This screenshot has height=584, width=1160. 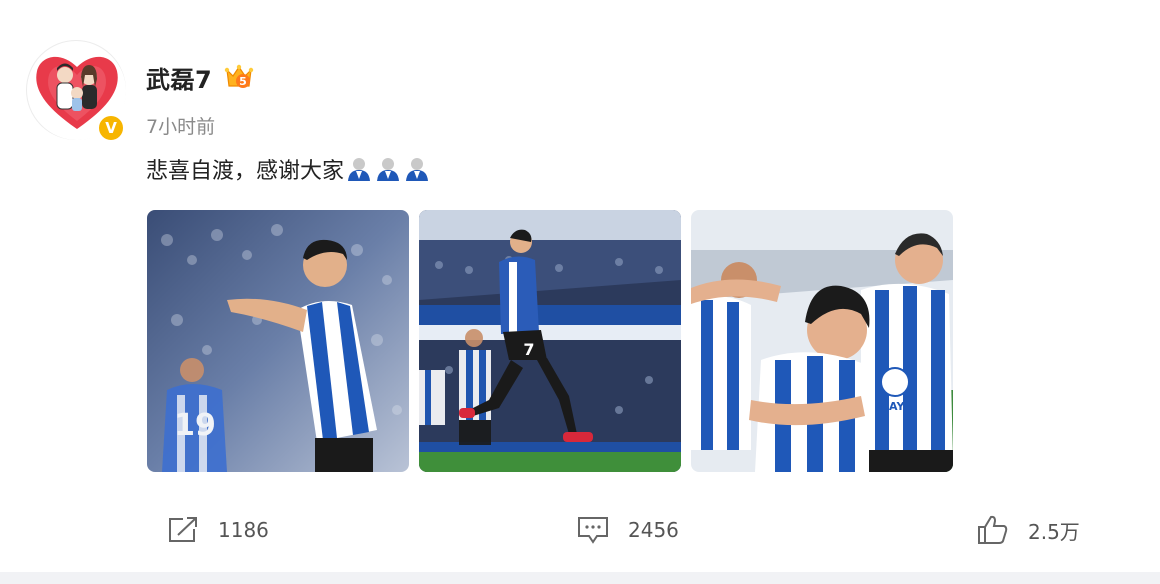 I want to click on share-count: 1186, so click(x=243, y=530).